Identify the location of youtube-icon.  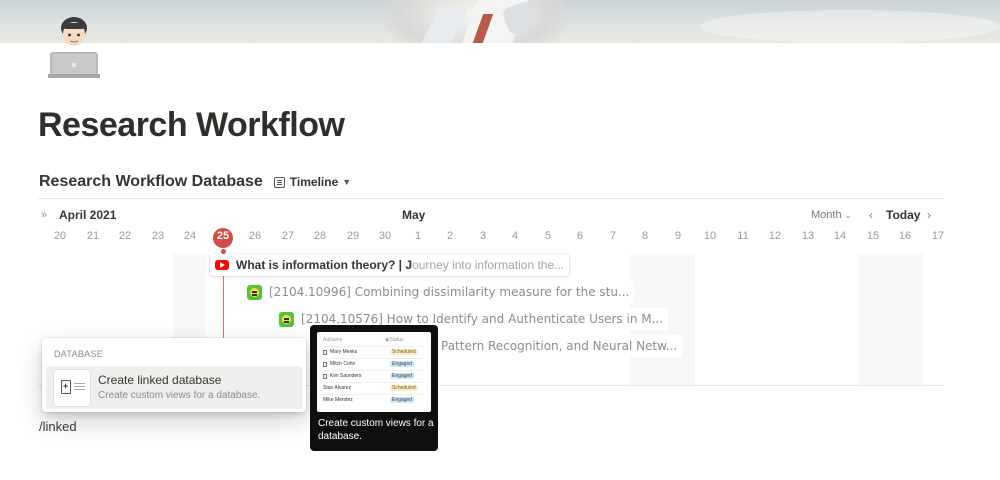
(222, 265).